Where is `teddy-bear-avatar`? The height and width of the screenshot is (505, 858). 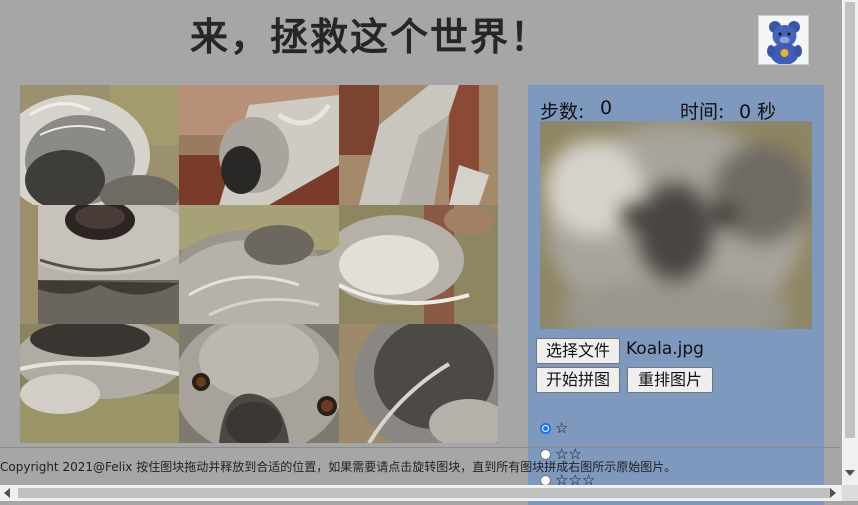
teddy-bear-avatar is located at coordinates (783, 40).